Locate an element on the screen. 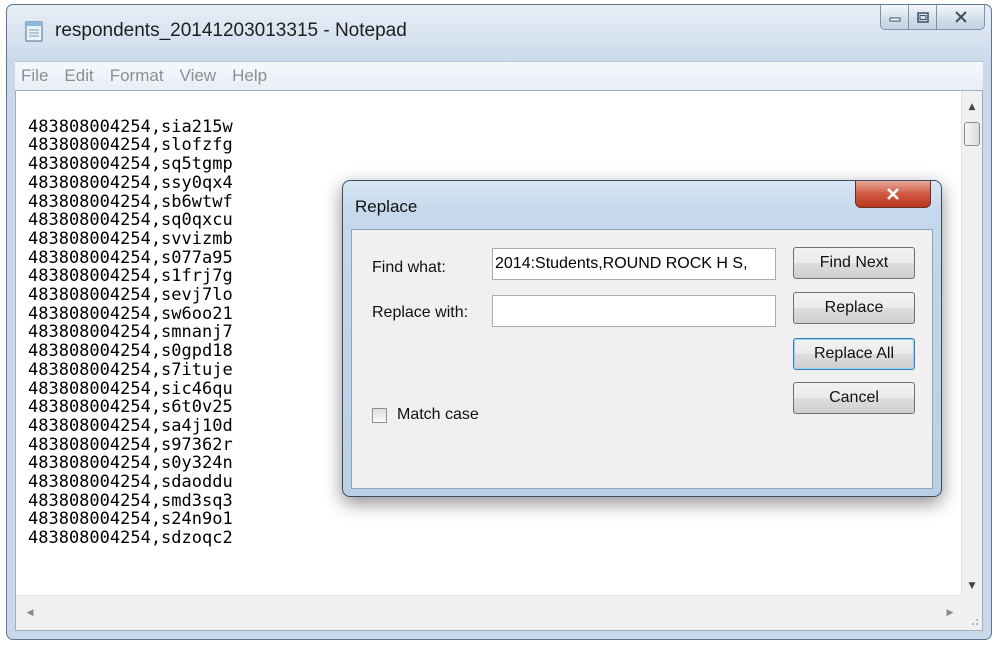 The image size is (1000, 645). text-line: 483808004254,sdaoddu is located at coordinates (130, 482).